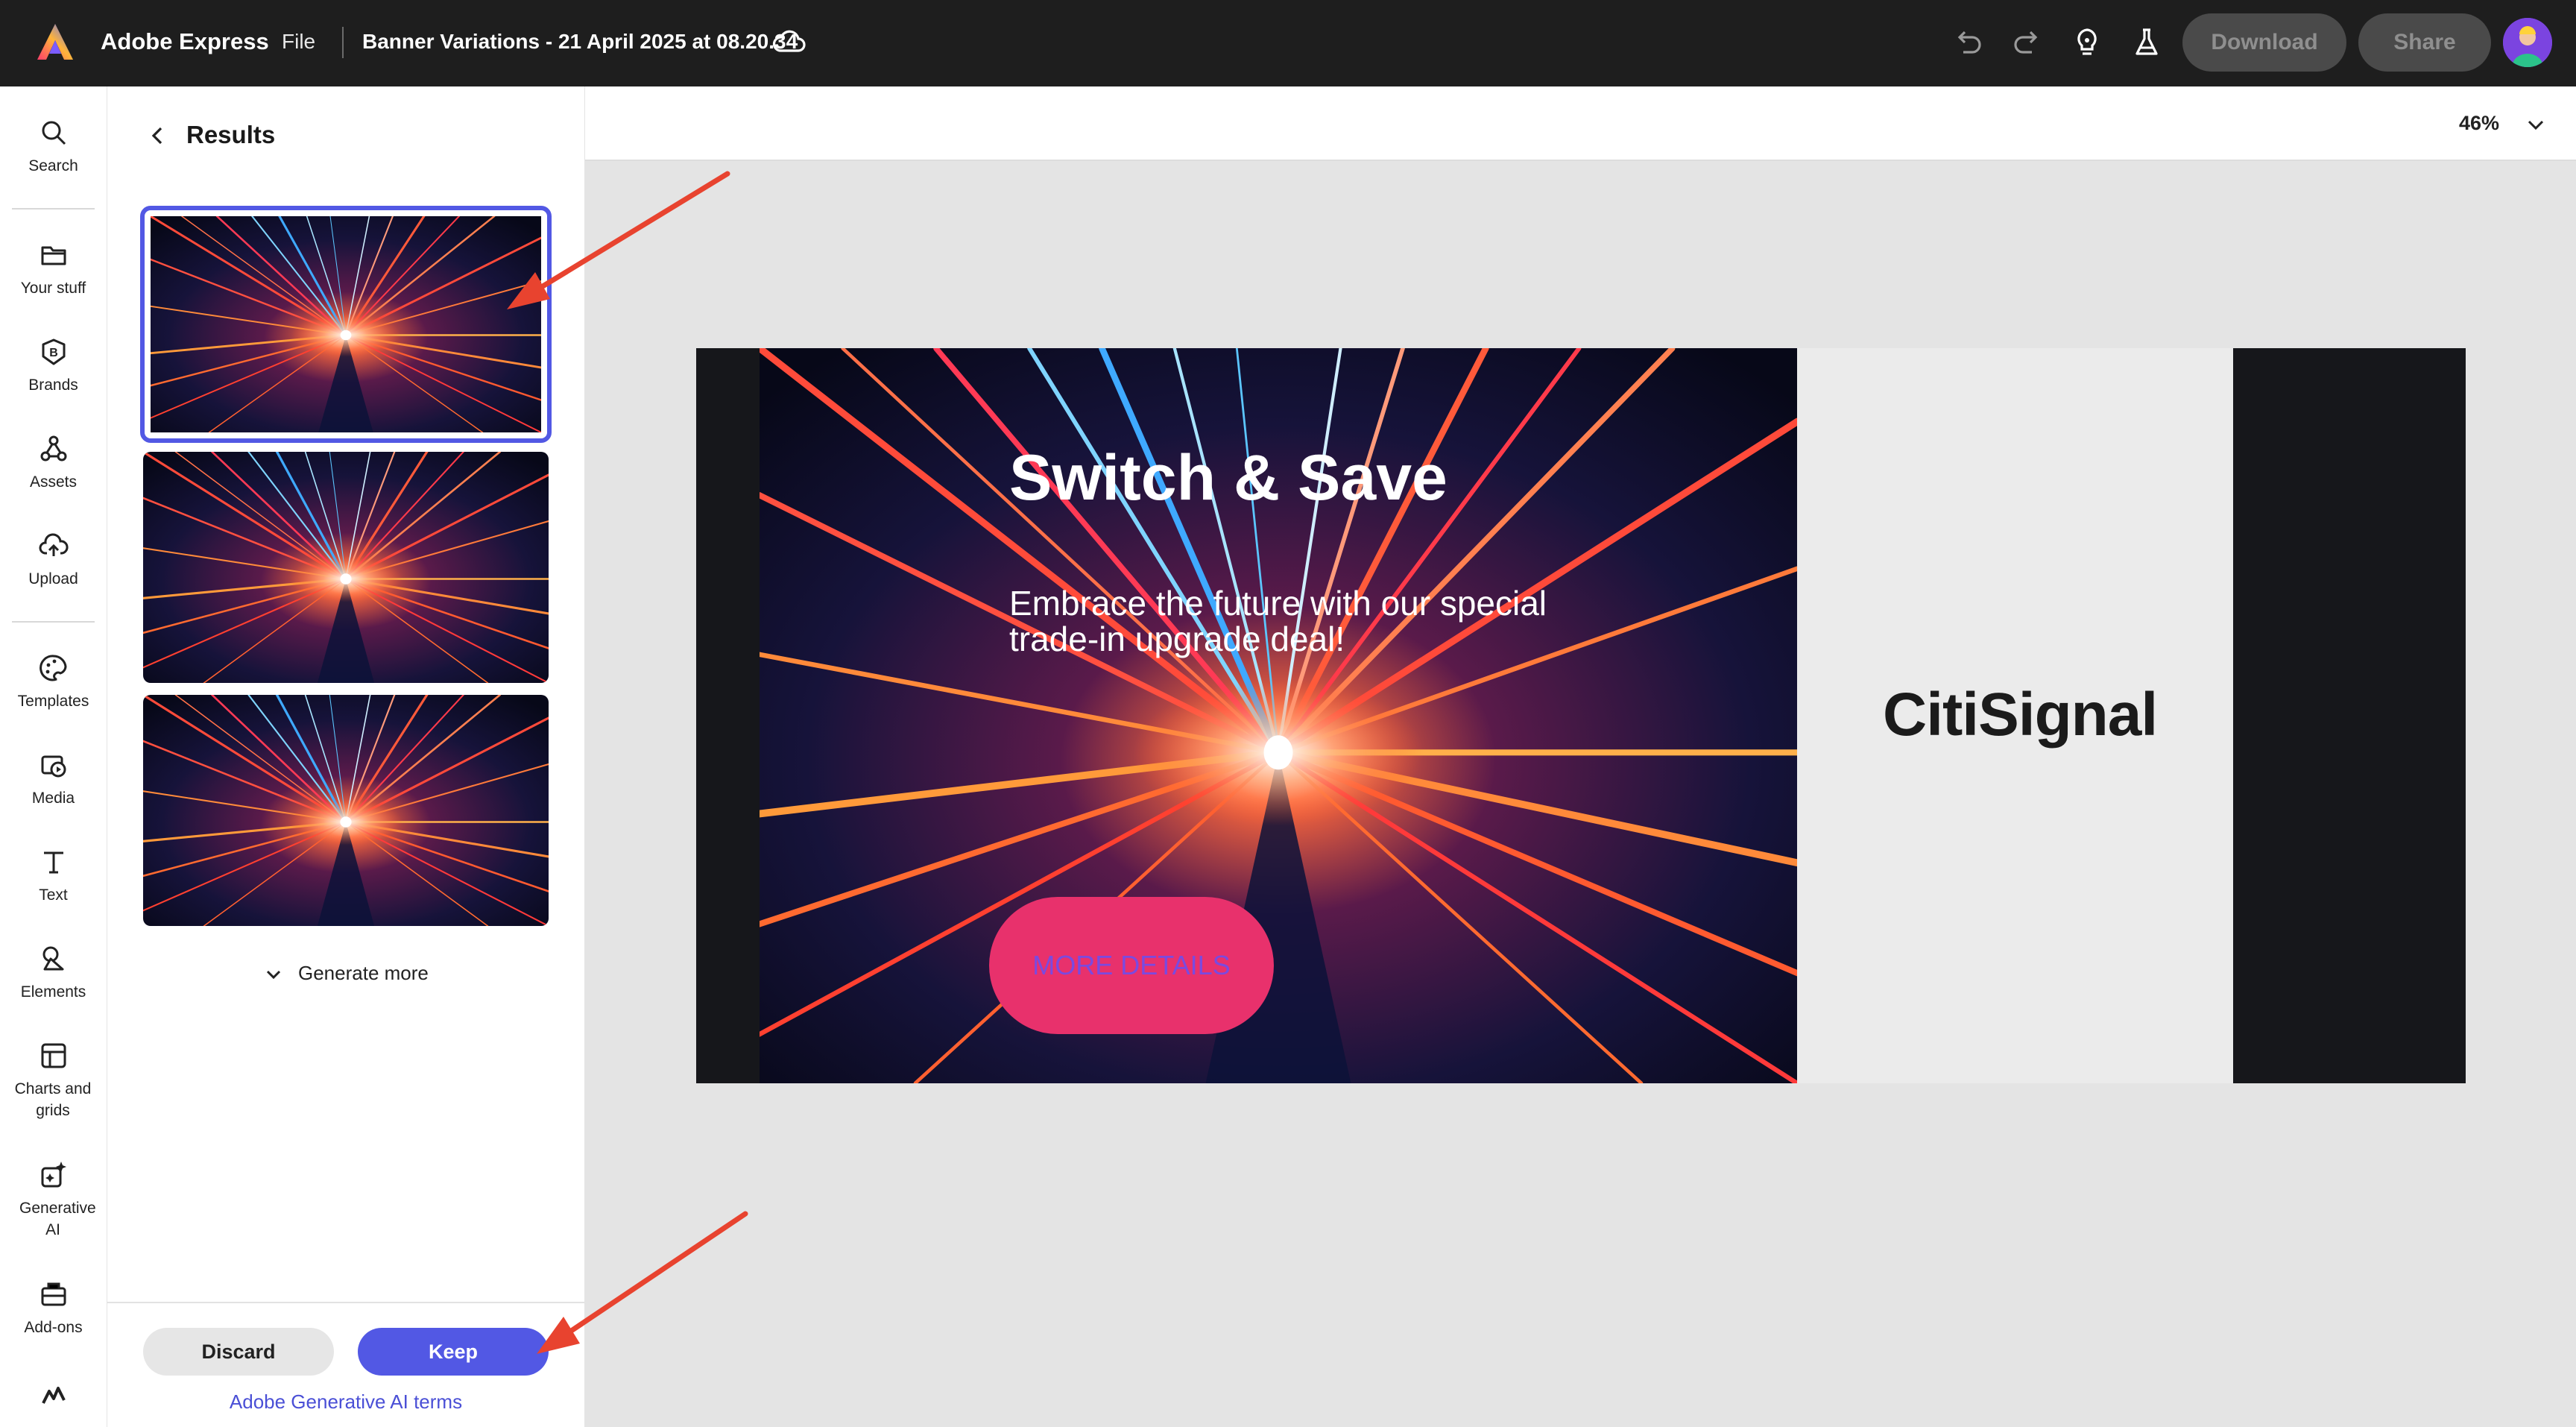 Image resolution: width=2576 pixels, height=1427 pixels. What do you see at coordinates (53, 863) in the screenshot?
I see `text-icon` at bounding box center [53, 863].